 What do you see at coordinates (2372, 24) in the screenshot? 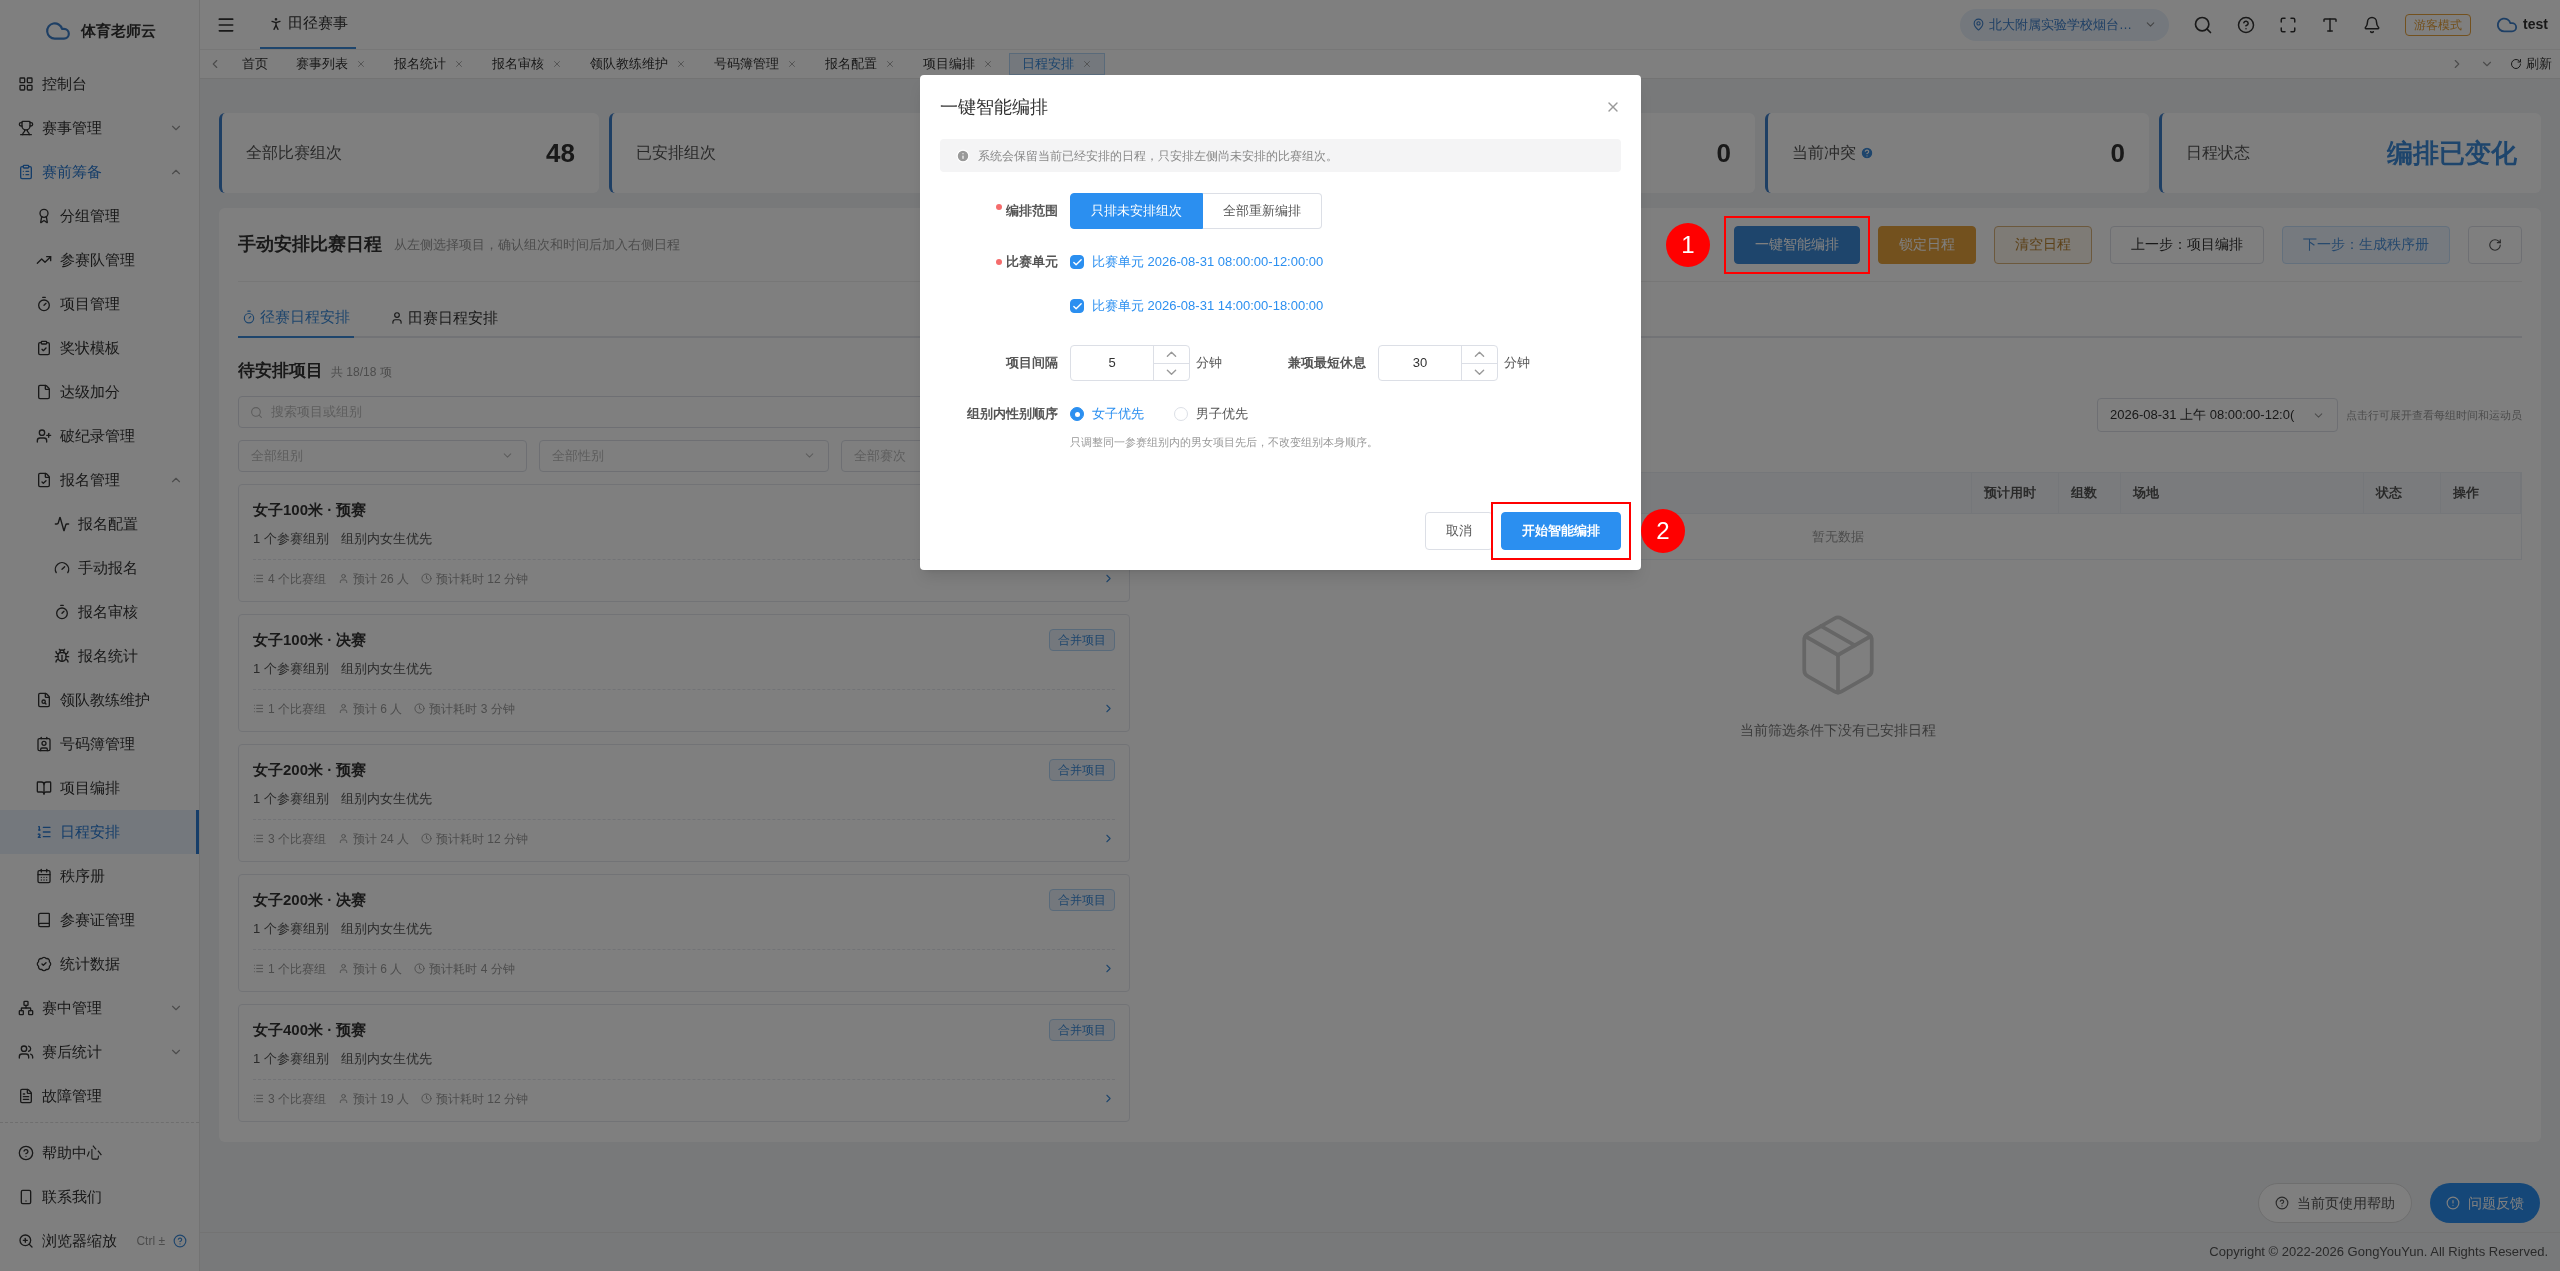
I see `notification-icon` at bounding box center [2372, 24].